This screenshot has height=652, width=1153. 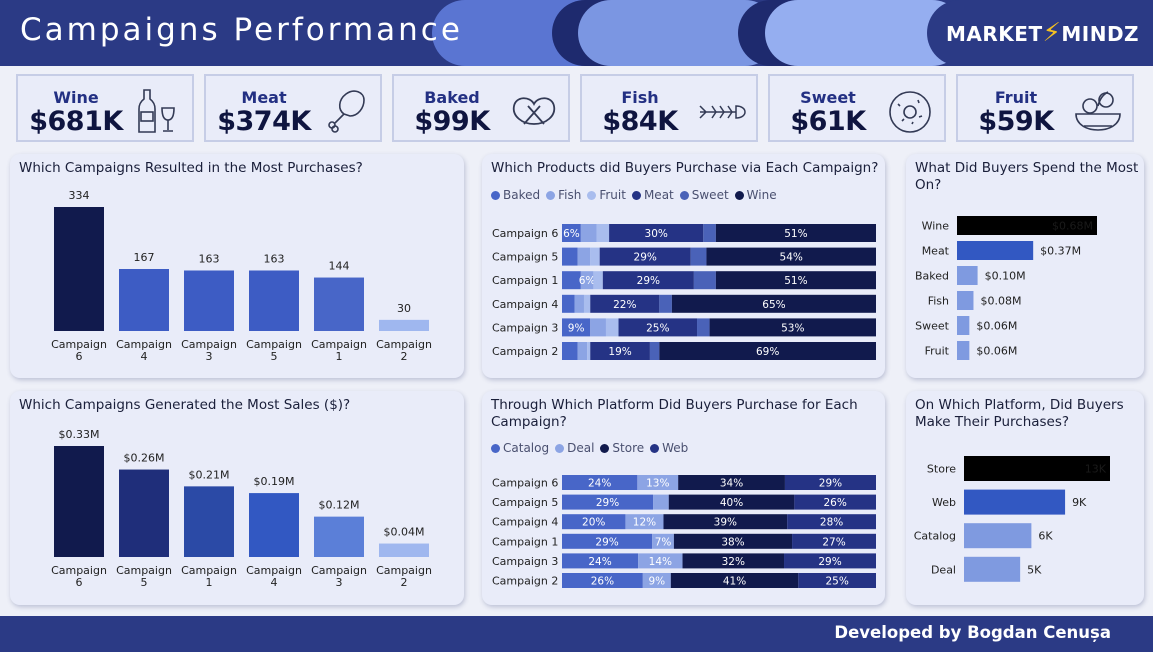 What do you see at coordinates (660, 562) in the screenshot?
I see `data-label: 14%` at bounding box center [660, 562].